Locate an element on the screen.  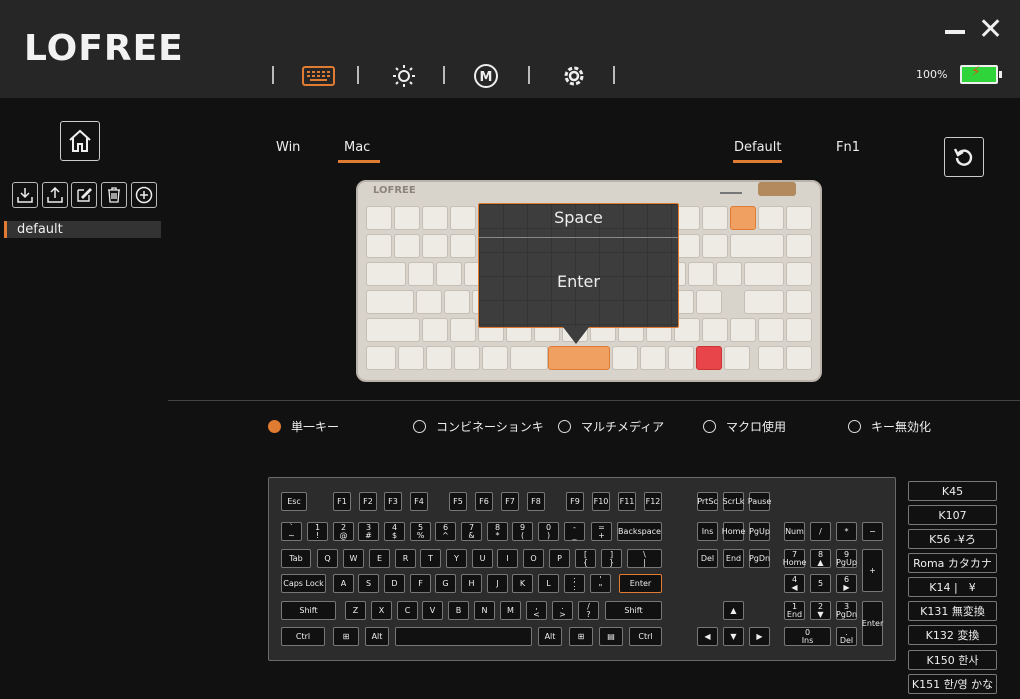
key-n1: 1 ! is located at coordinates (317, 531).